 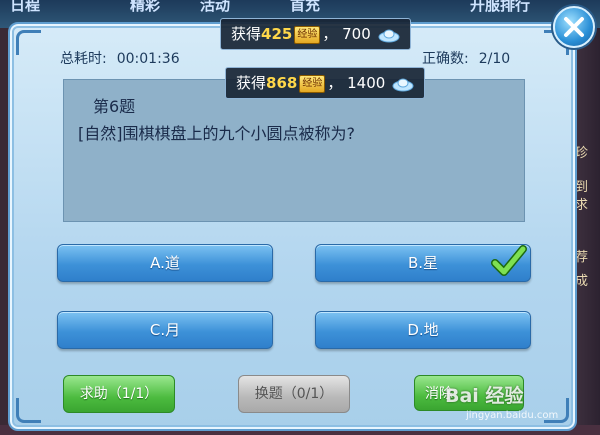 What do you see at coordinates (145, 7) in the screenshot?
I see `menu-fragment: 精彩` at bounding box center [145, 7].